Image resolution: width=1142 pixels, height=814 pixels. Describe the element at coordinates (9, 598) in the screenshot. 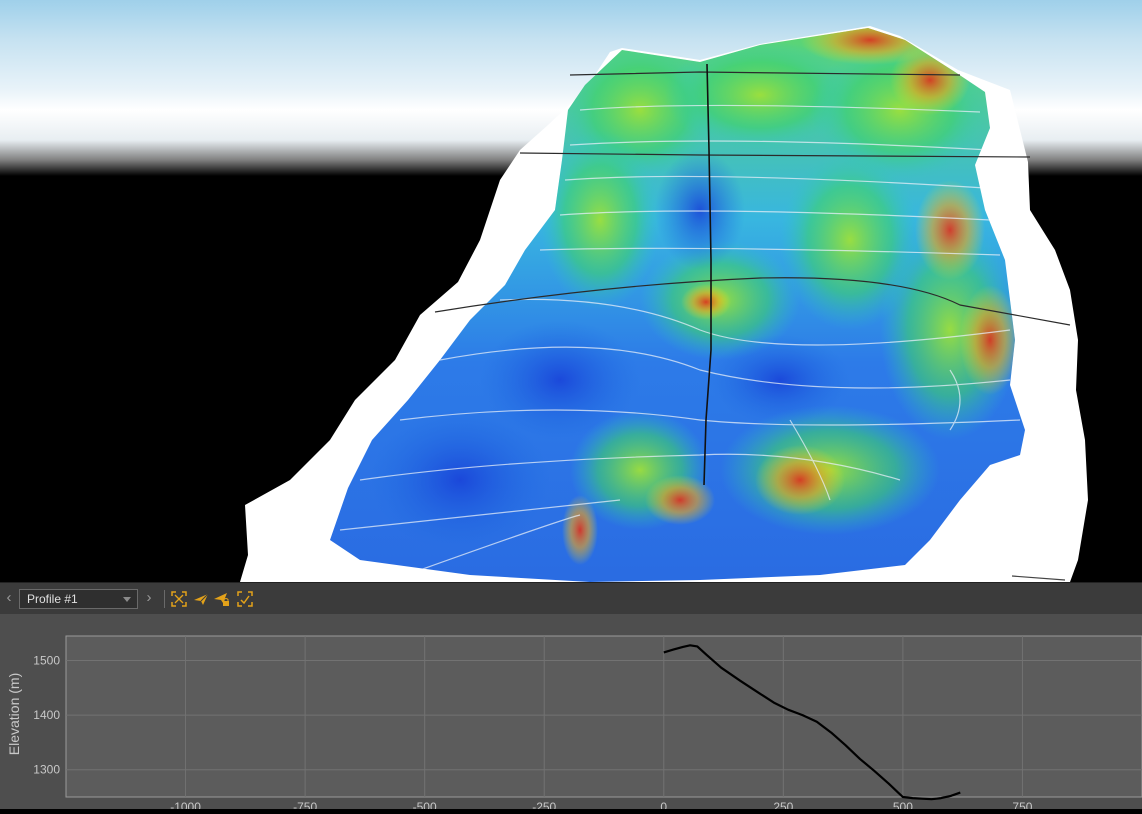

I see `previous-profile-button: ‹` at that location.